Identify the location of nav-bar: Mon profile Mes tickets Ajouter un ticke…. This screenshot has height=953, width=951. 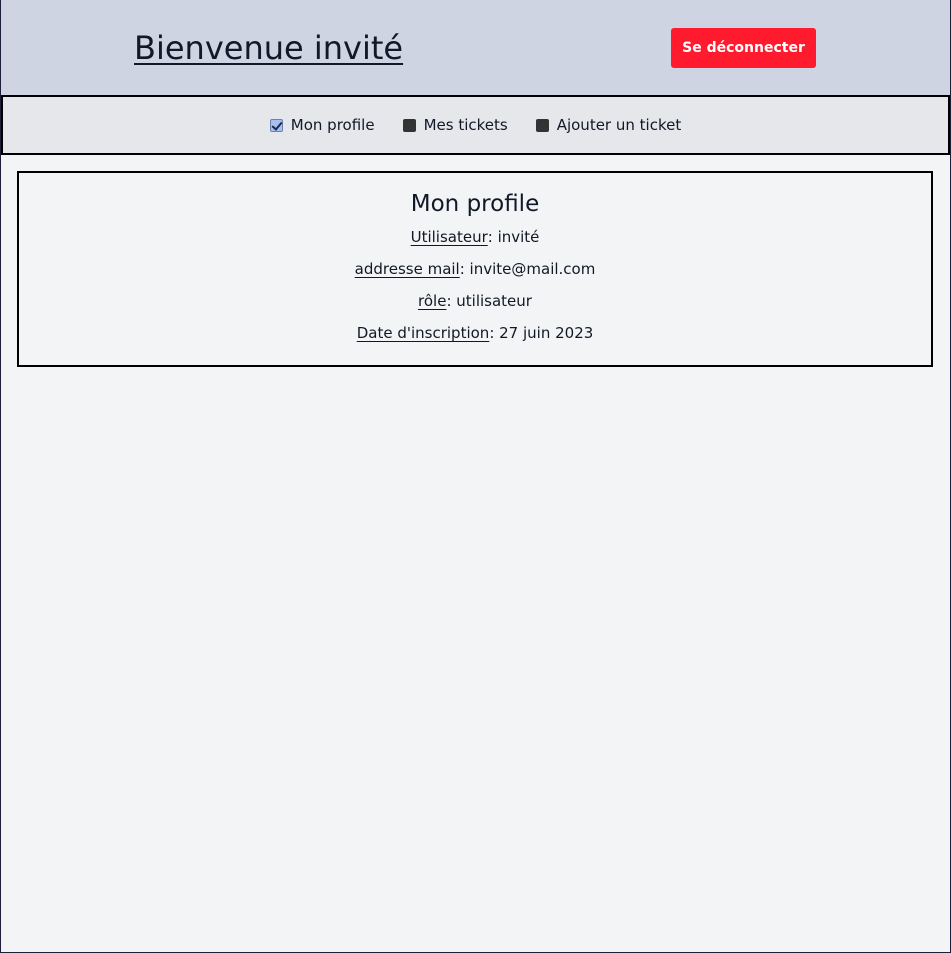
(475, 125).